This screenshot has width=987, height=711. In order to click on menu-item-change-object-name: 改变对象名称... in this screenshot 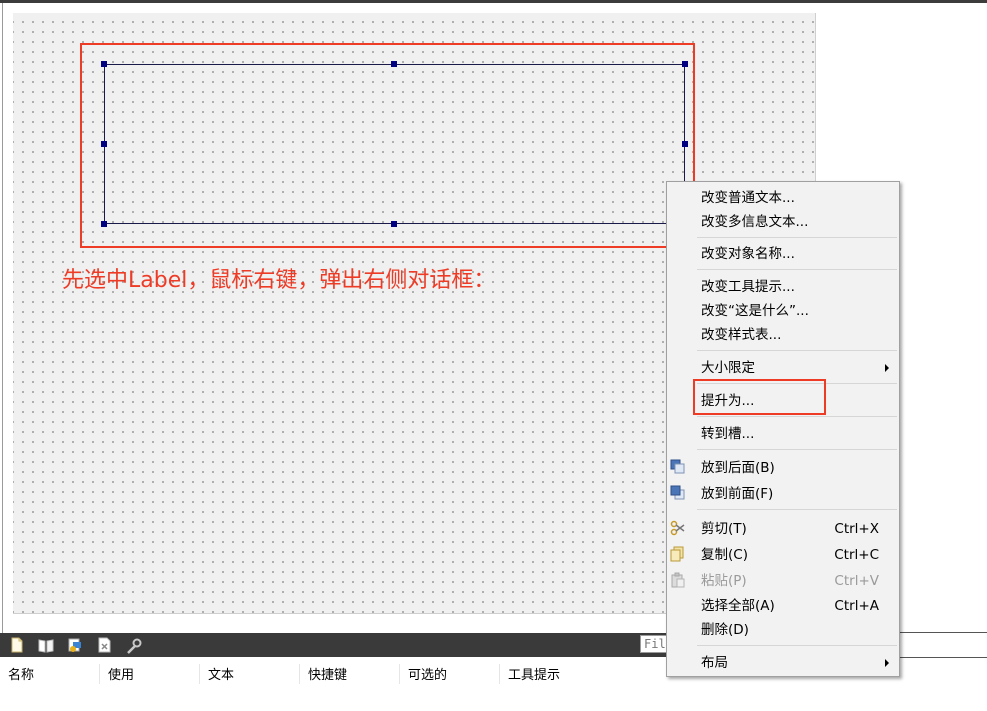, I will do `click(795, 254)`.